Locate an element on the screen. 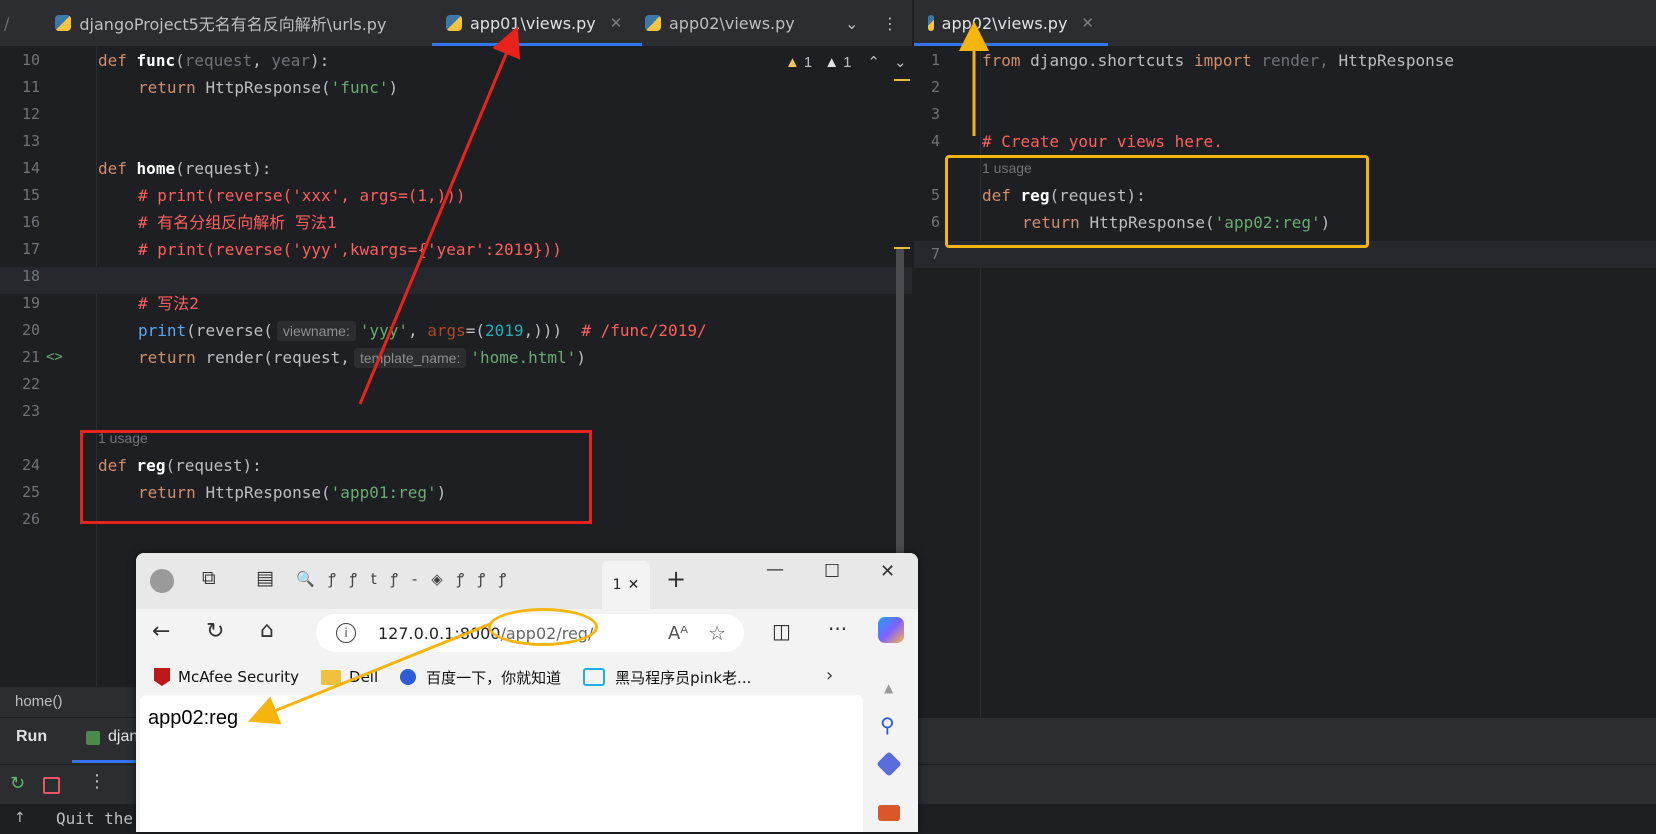 Image resolution: width=1656 pixels, height=834 pixels. tab-app01-views: app01\views.py ✕ is located at coordinates (537, 23).